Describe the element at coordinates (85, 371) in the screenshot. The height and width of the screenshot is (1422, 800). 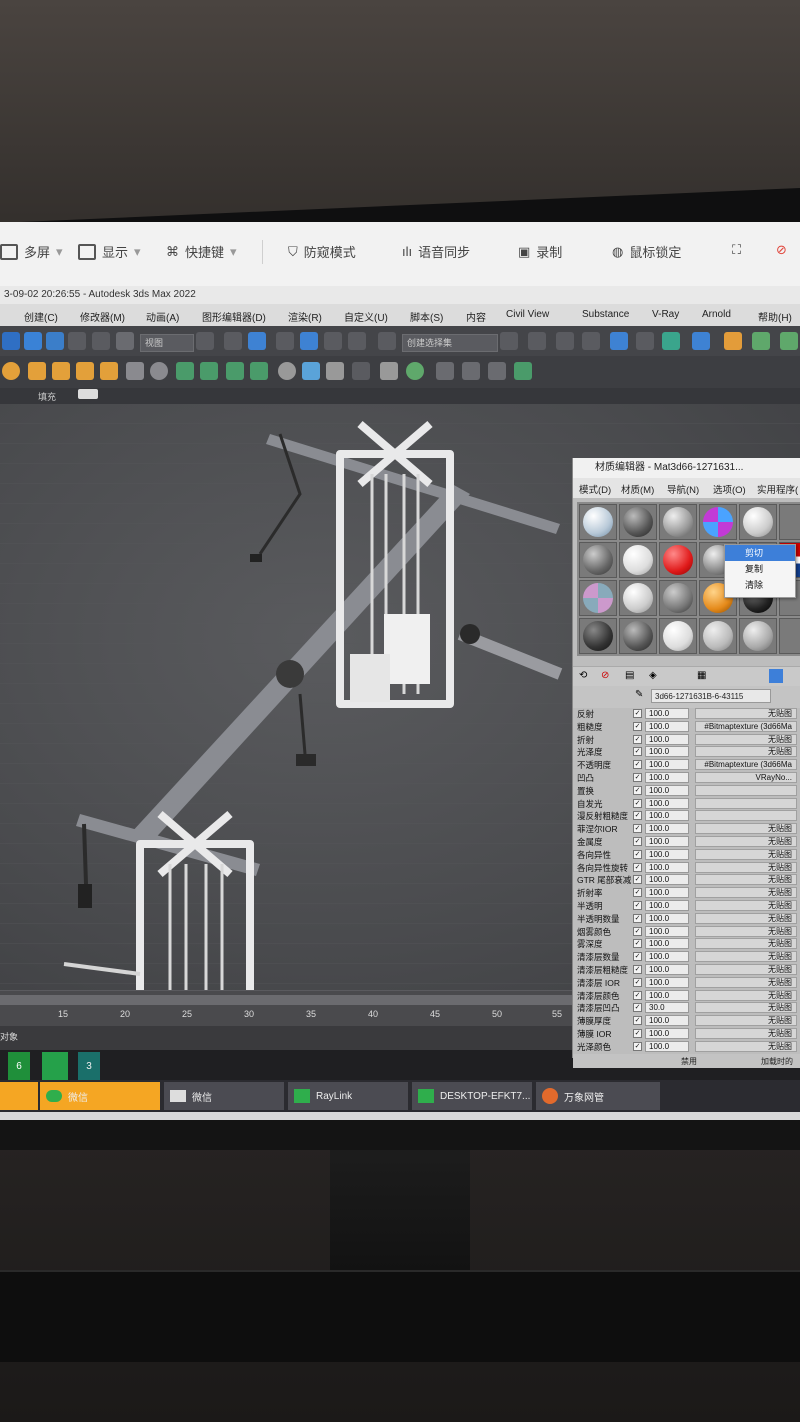
I see `vray-ambient-icon` at that location.